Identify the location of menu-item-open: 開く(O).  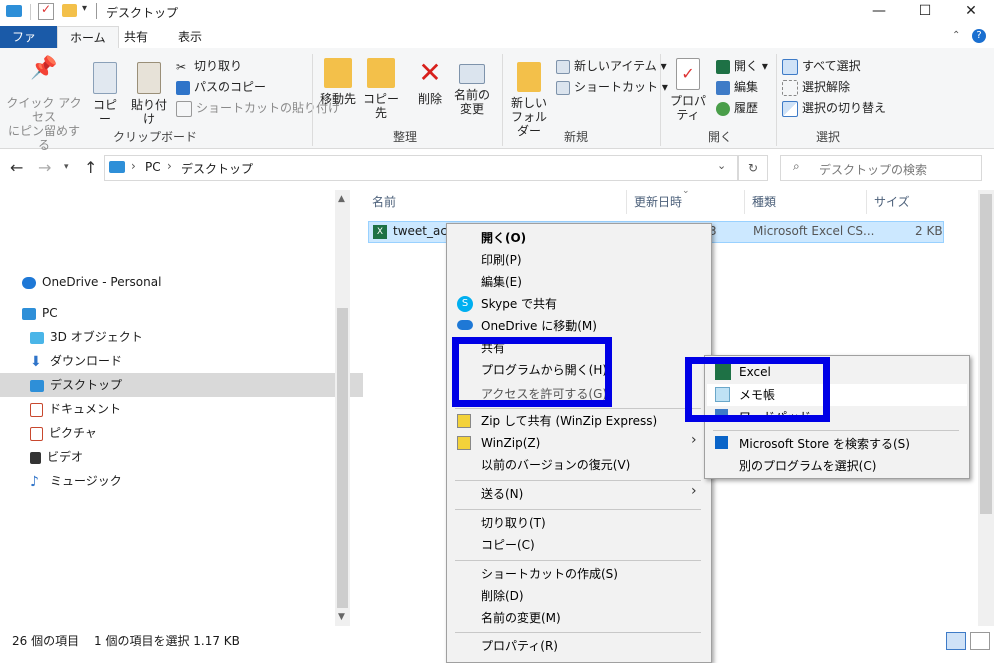
(503, 238).